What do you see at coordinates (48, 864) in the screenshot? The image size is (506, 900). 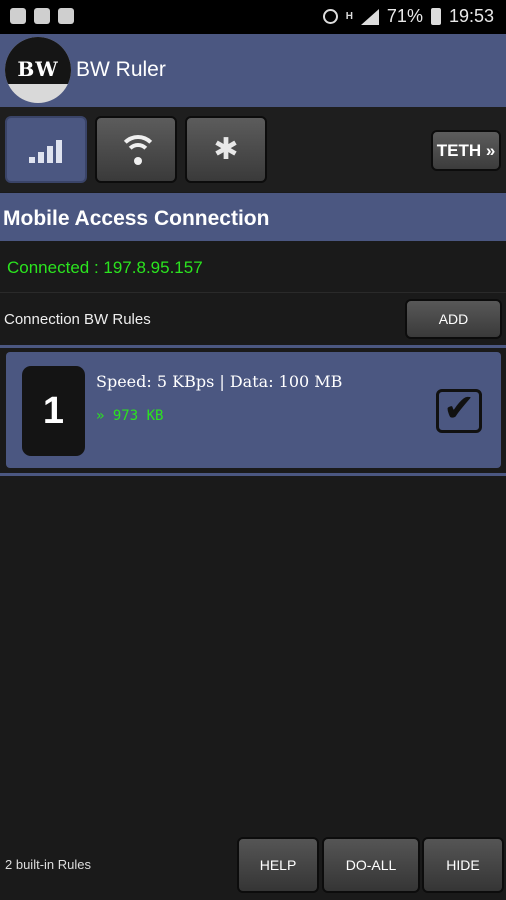 I see `builtin-rules-label: 2 built-in Rules` at bounding box center [48, 864].